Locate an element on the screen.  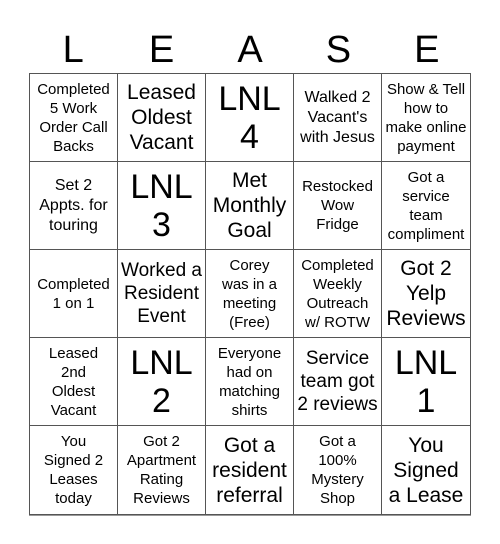
bingo-cell-text: Got 2 Yelp Reviews is located at coordinates (426, 293).